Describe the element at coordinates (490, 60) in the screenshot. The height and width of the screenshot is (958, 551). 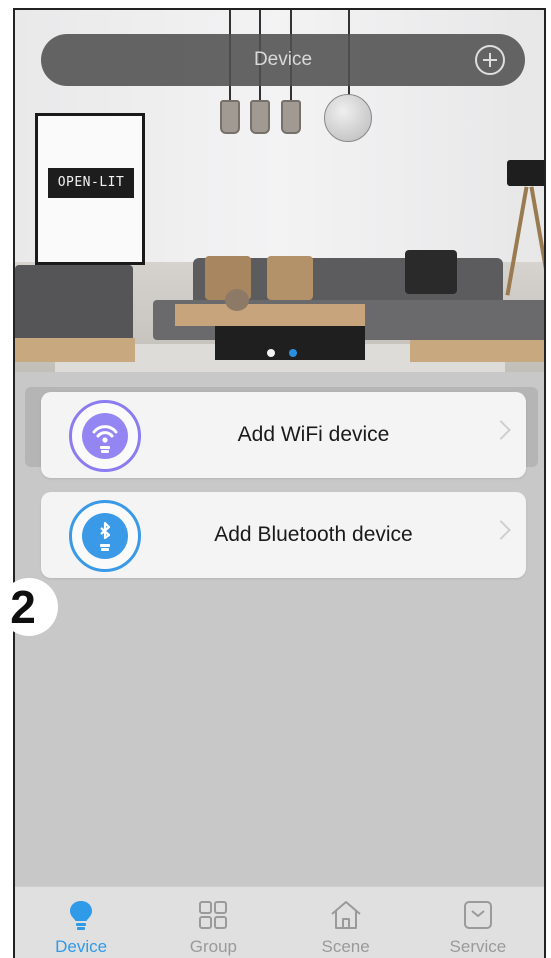
I see `plus-circle-icon` at that location.